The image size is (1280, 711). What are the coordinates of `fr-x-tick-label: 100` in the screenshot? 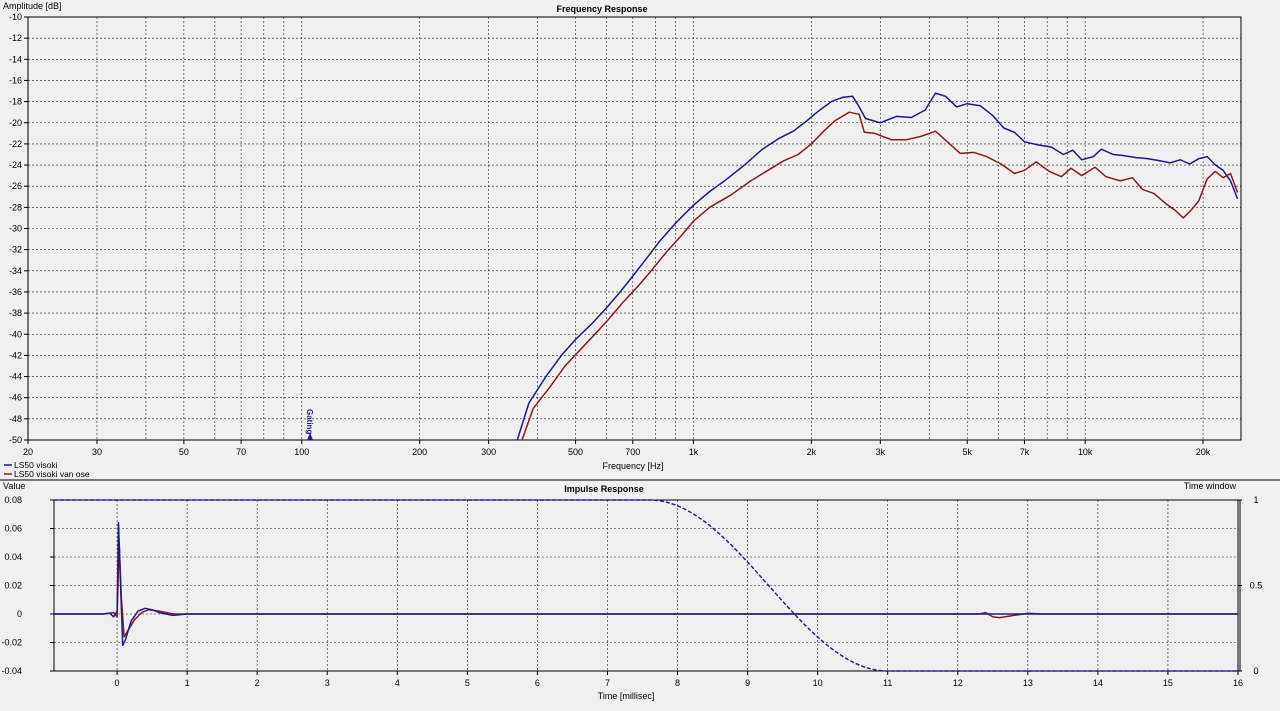 It's located at (301, 452).